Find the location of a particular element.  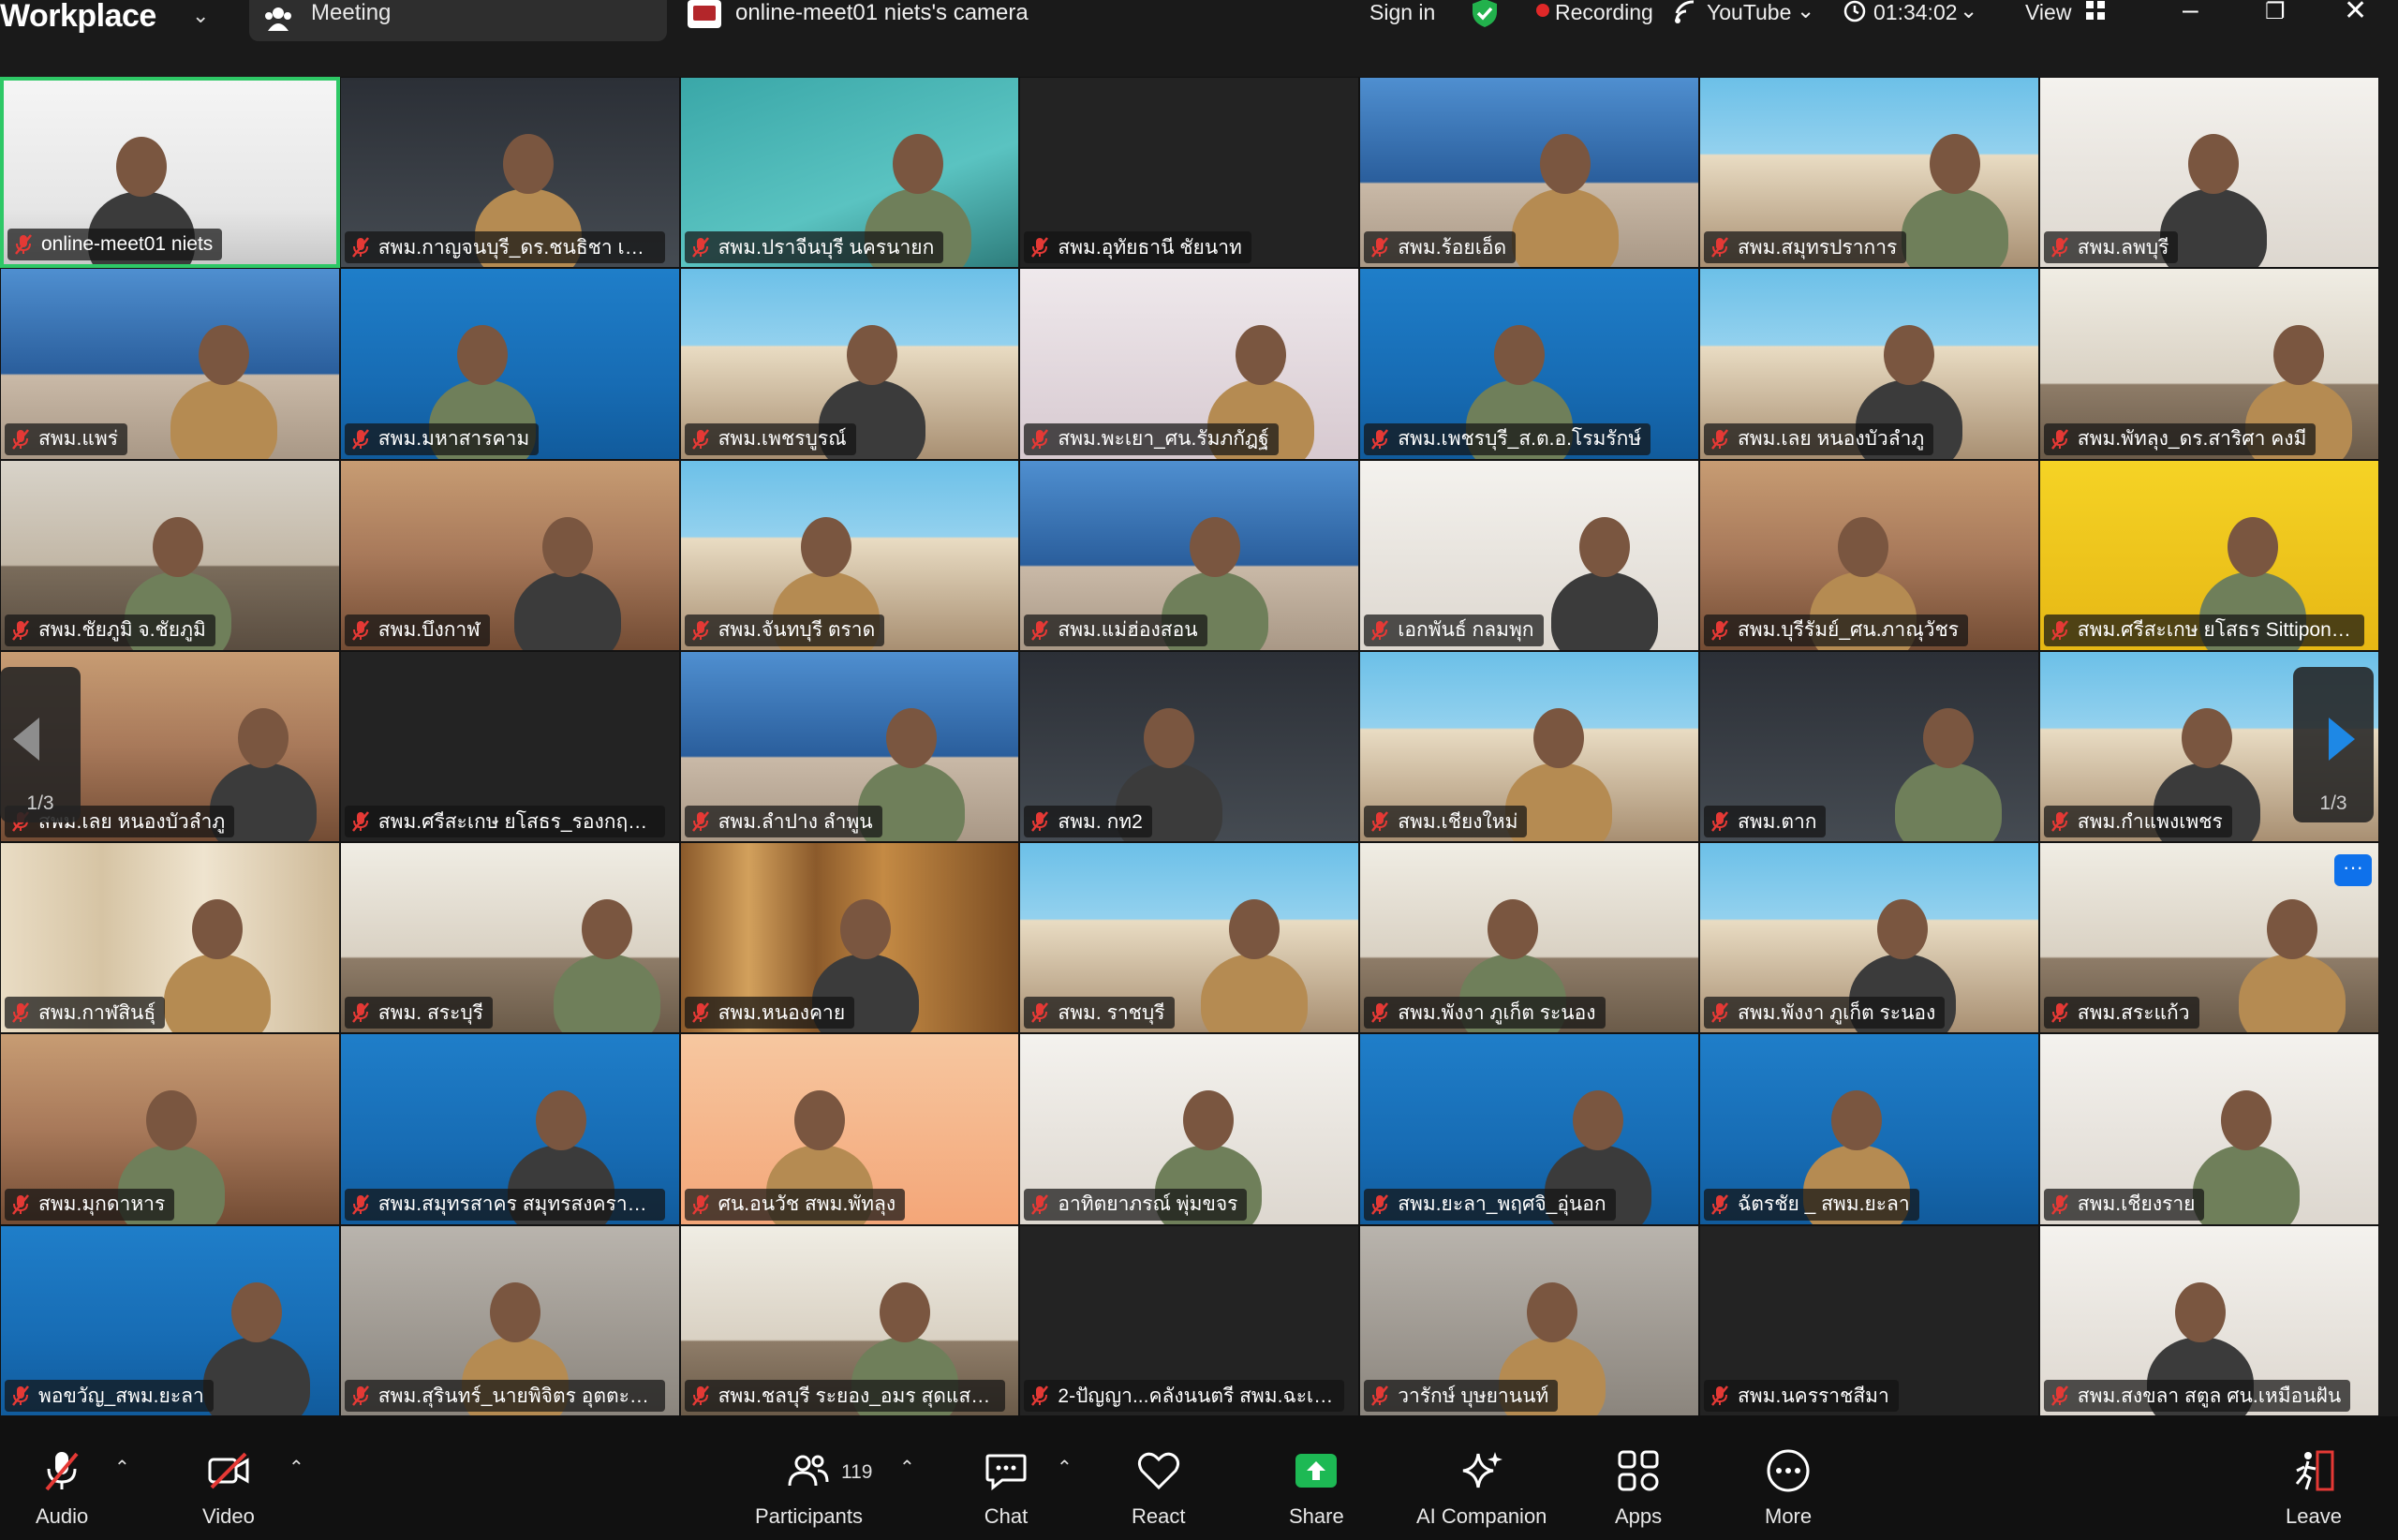

next-page-button: 1/3 is located at coordinates (2333, 744).